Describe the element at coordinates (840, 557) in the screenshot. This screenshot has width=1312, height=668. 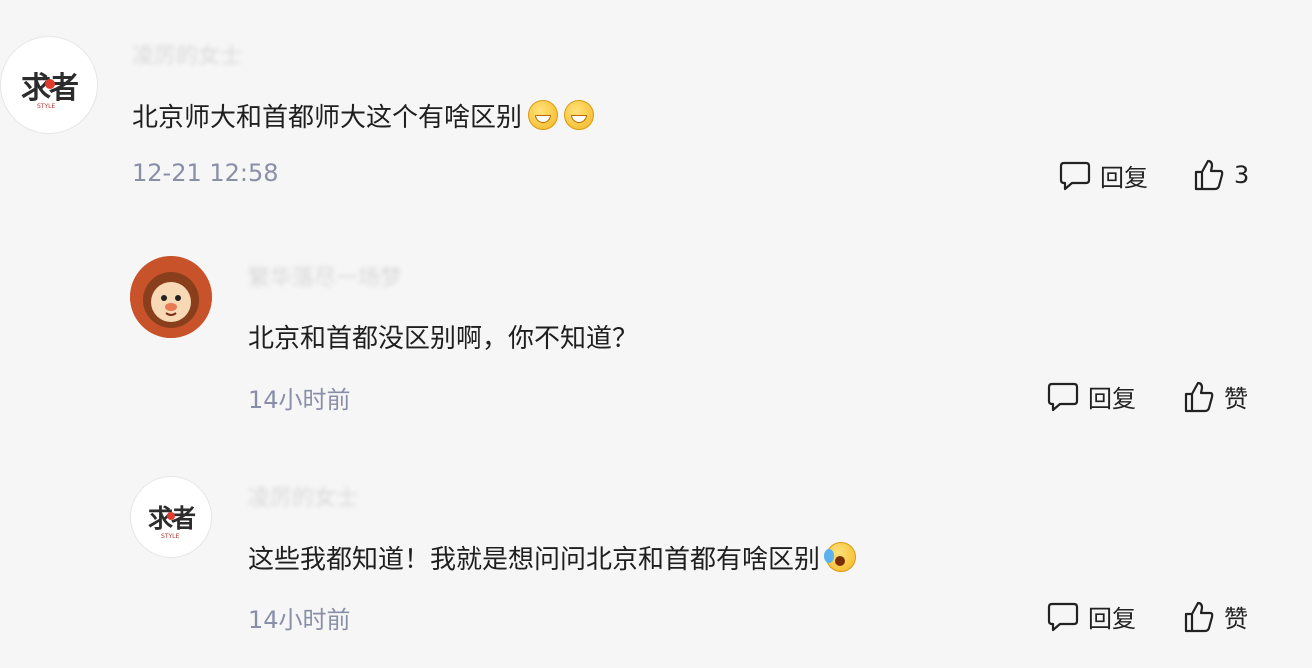
I see `crying-laugh-emoji` at that location.